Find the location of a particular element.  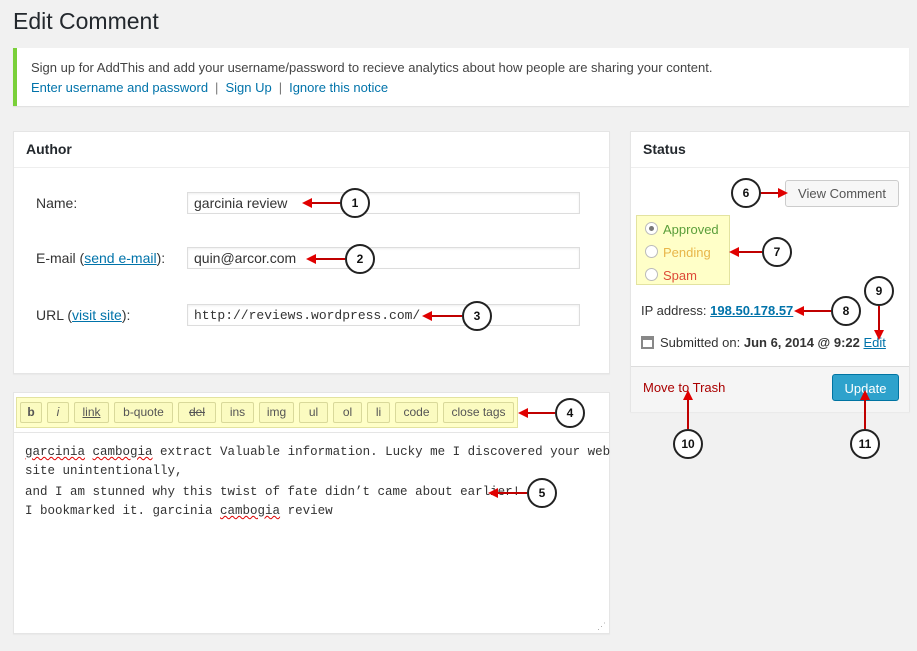

callout-6: 6 is located at coordinates (746, 193).